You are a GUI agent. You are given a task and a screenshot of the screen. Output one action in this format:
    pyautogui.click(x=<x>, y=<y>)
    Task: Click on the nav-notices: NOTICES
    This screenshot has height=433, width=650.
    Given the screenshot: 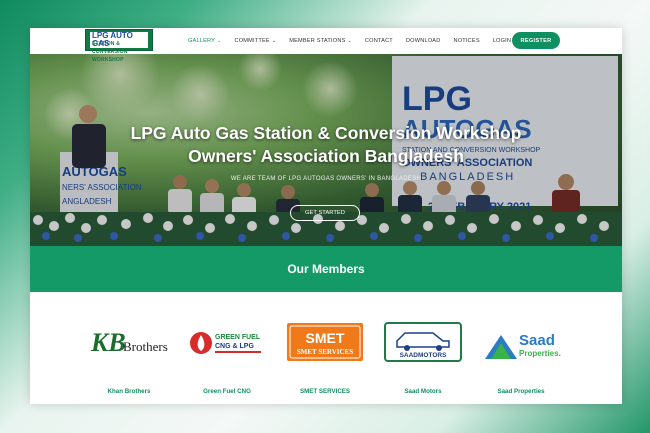 What is the action you would take?
    pyautogui.click(x=466, y=41)
    